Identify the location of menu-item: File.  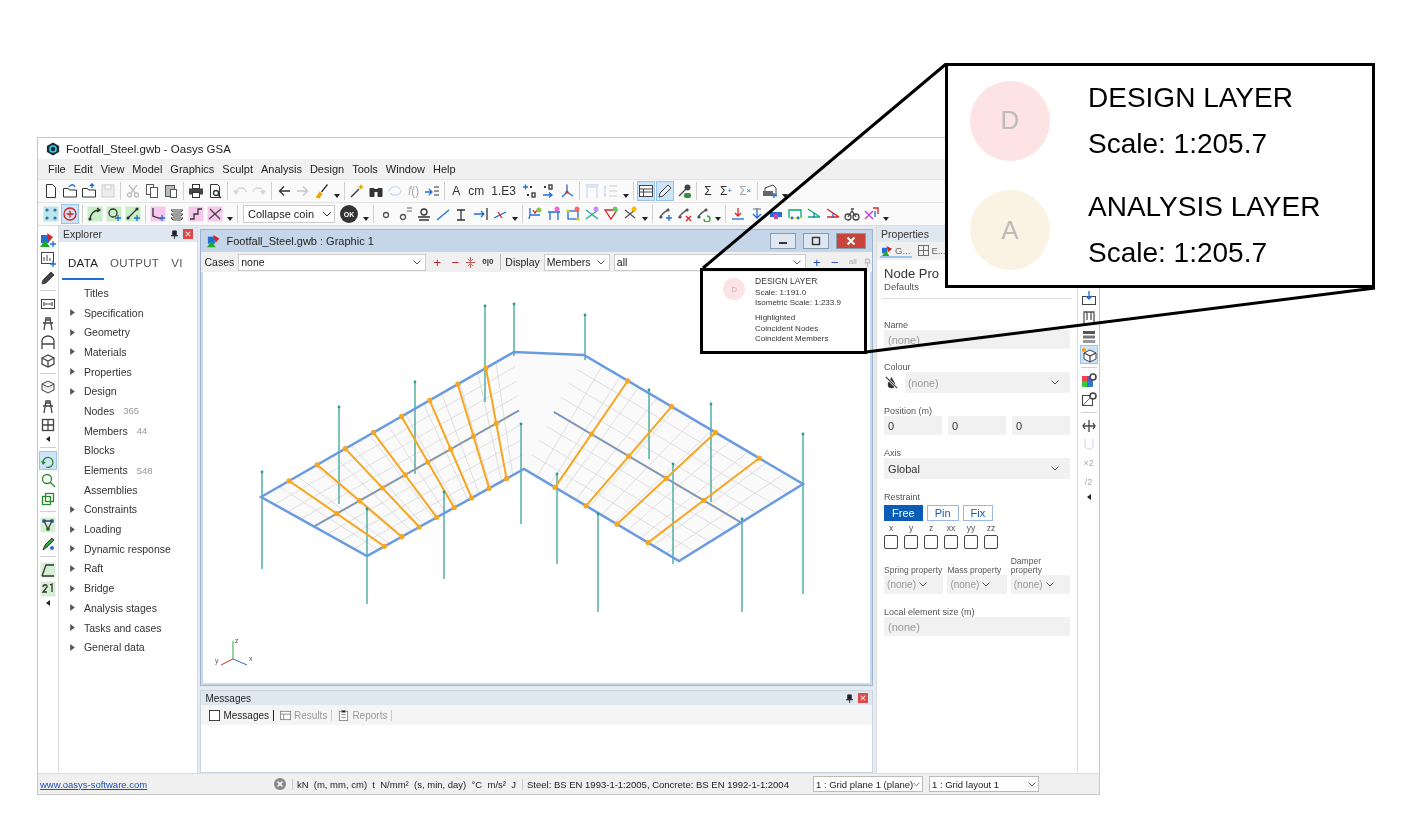
(57, 169).